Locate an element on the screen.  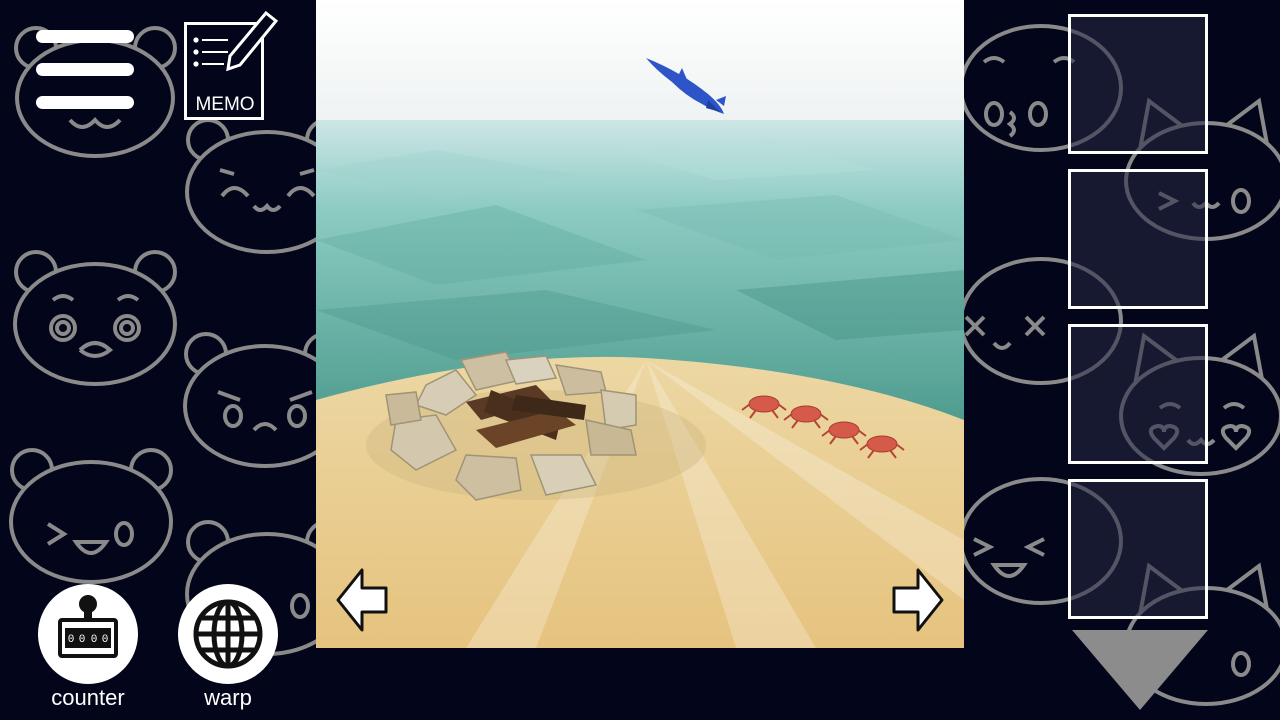
triangle-down-icon is located at coordinates (1140, 670).